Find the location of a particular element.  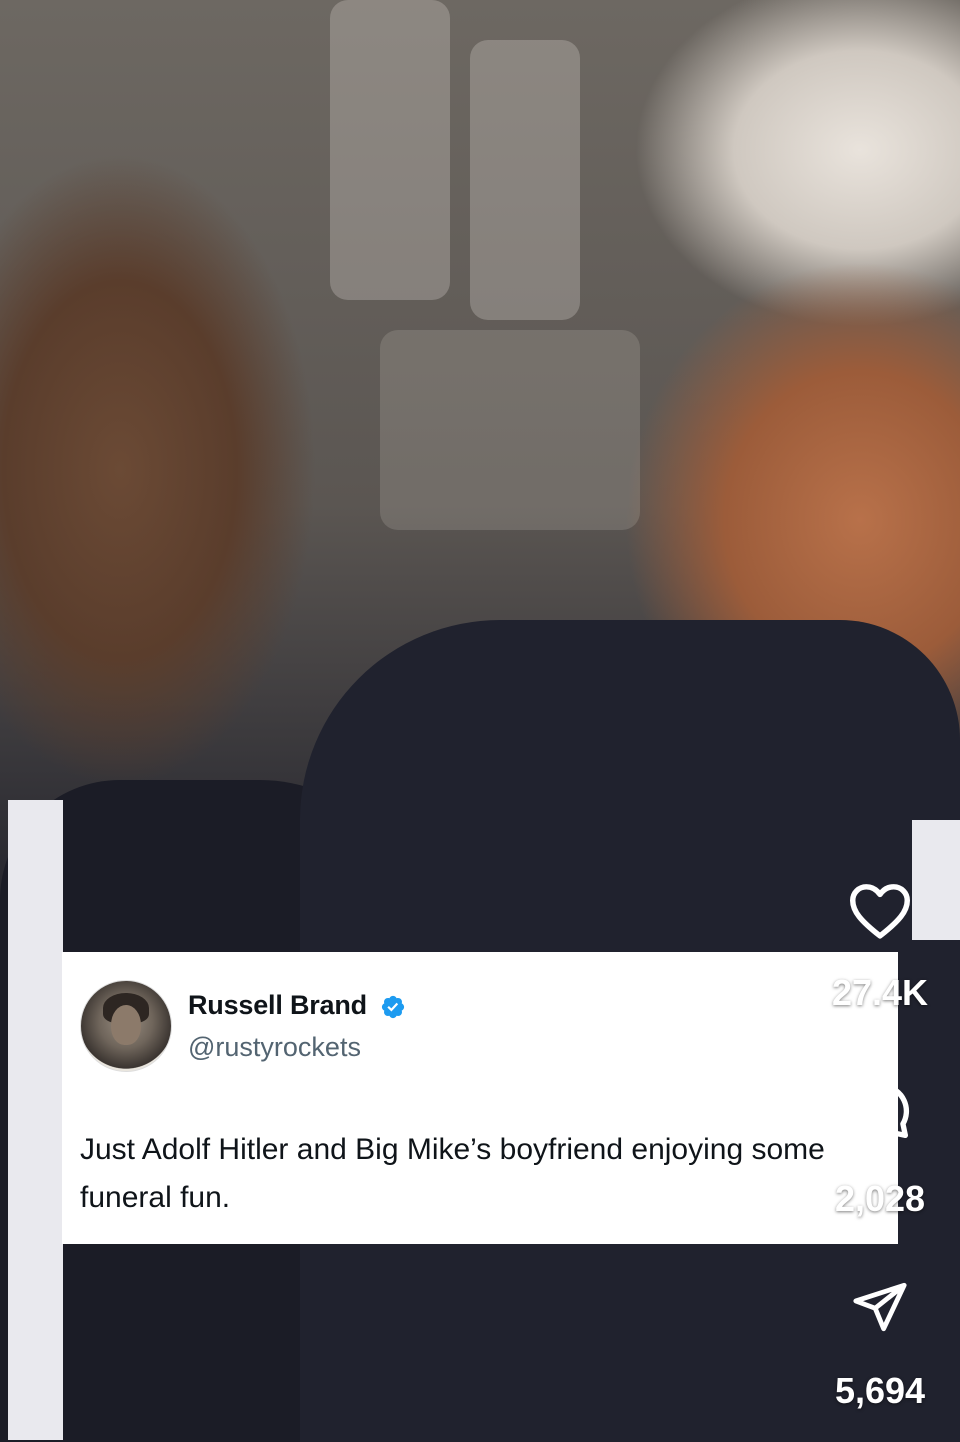

comment-bubble-icon is located at coordinates (881, 1111).